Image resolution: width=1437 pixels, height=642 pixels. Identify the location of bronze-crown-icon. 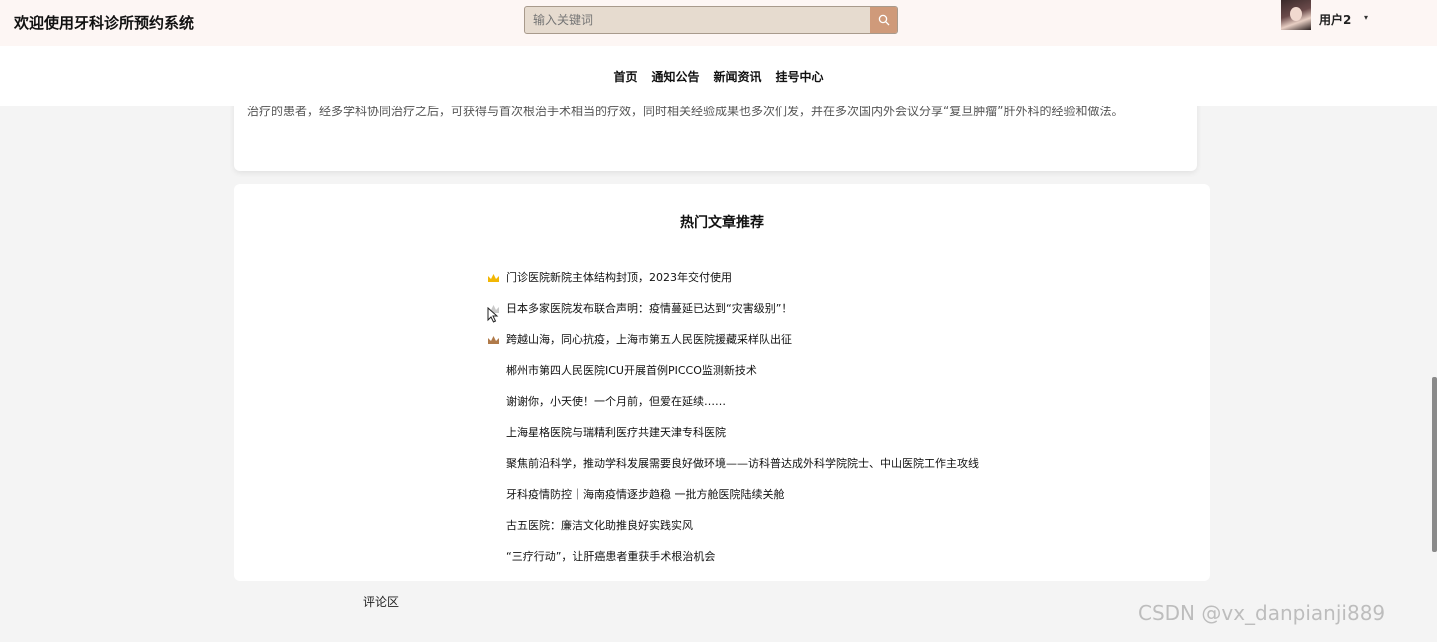
(493, 340).